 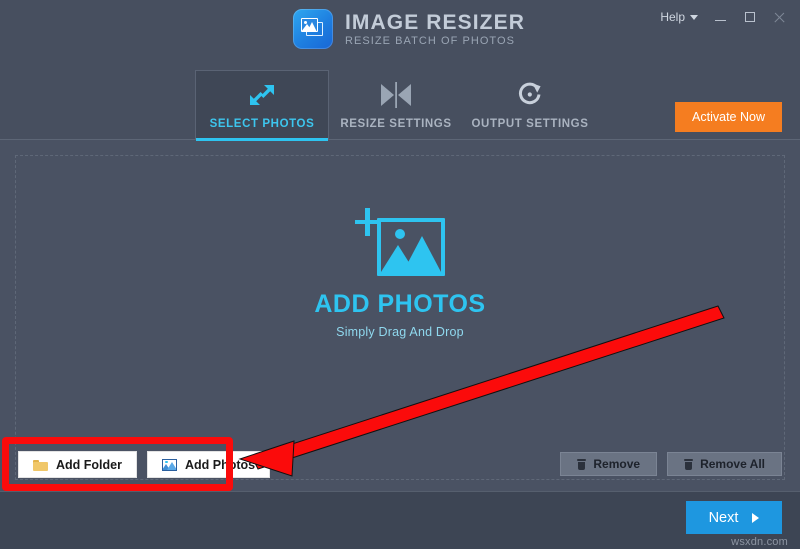 What do you see at coordinates (530, 95) in the screenshot?
I see `refresh-circle-icon` at bounding box center [530, 95].